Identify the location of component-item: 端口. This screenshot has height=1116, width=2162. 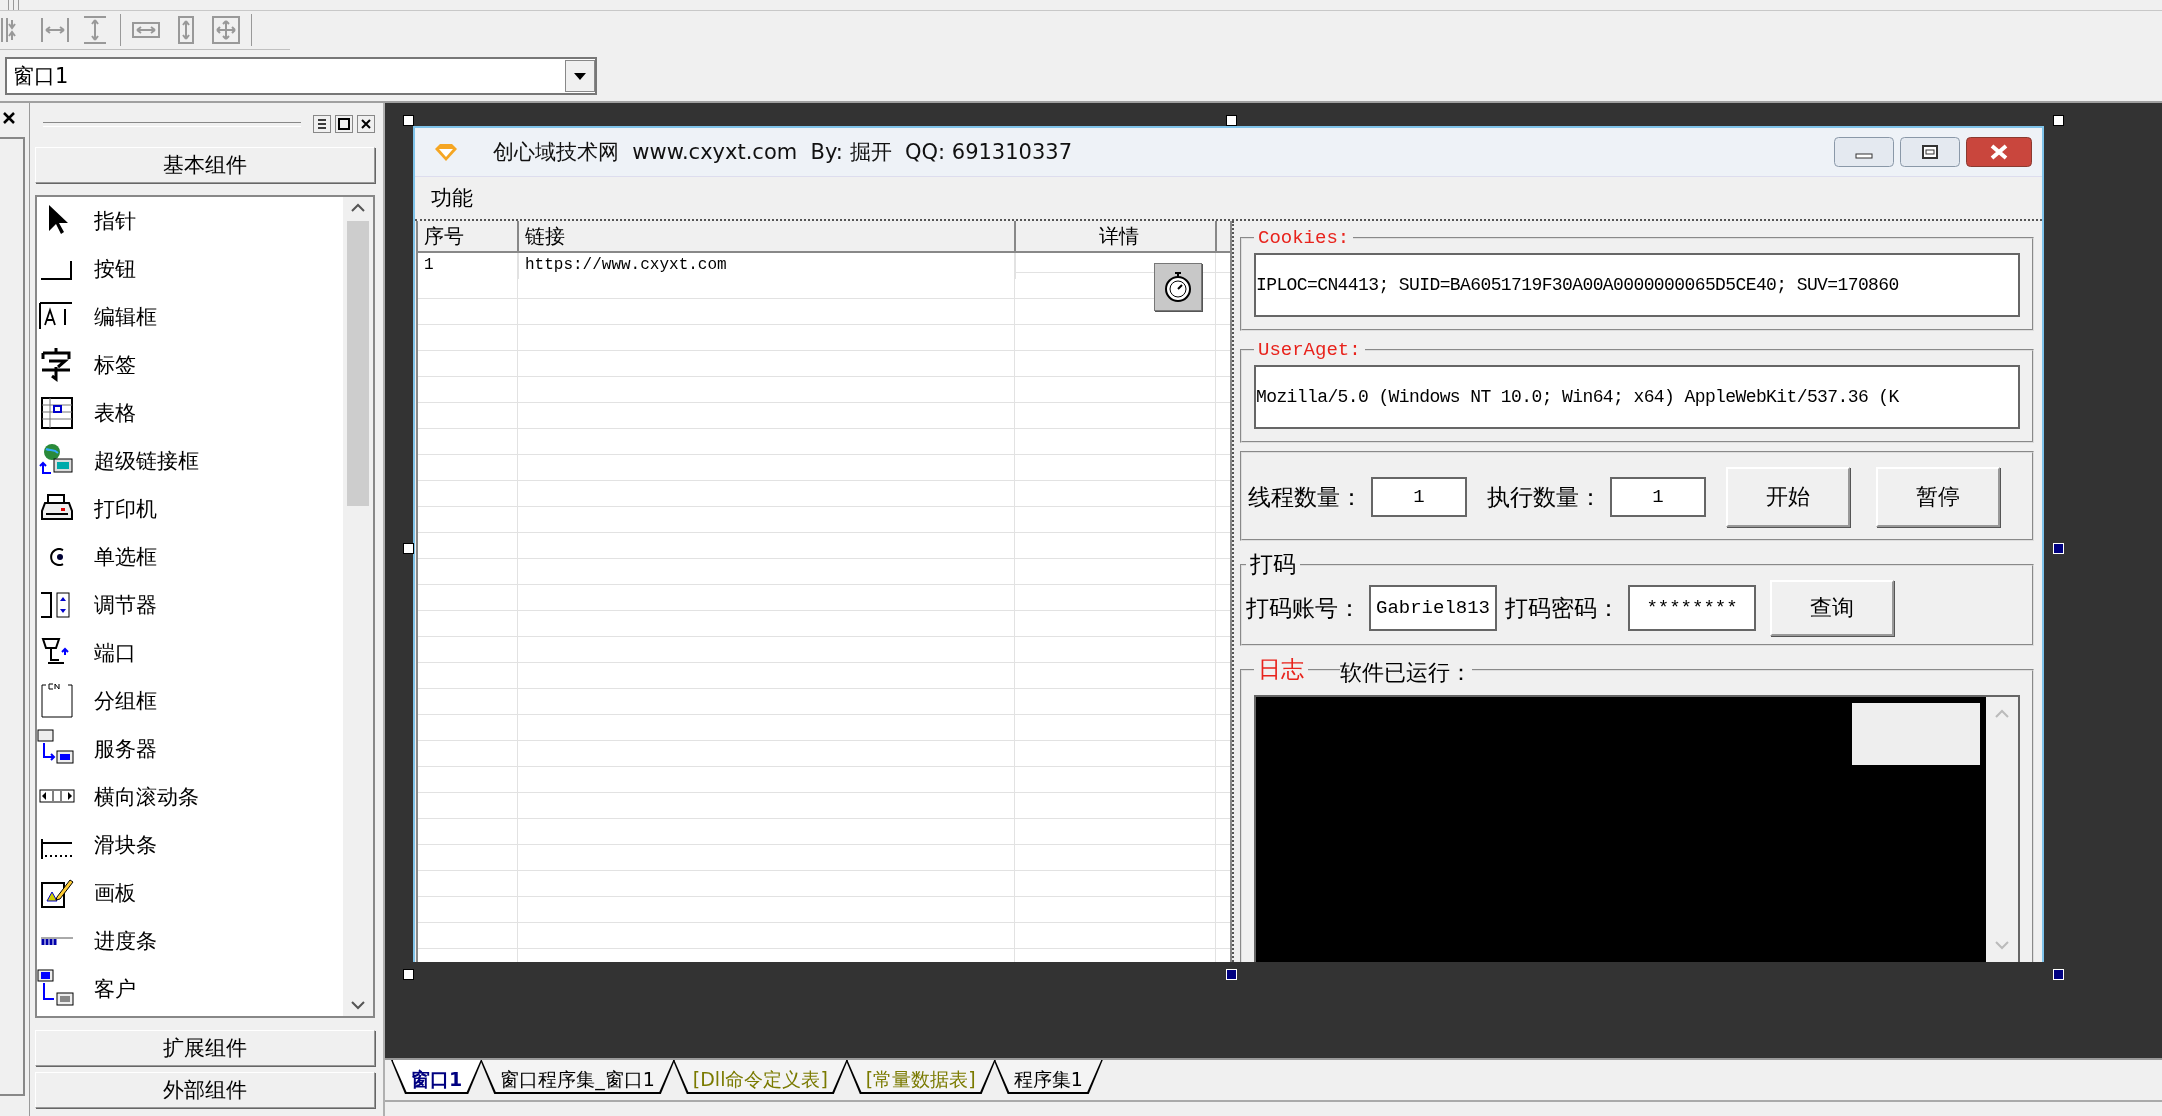
(190, 653).